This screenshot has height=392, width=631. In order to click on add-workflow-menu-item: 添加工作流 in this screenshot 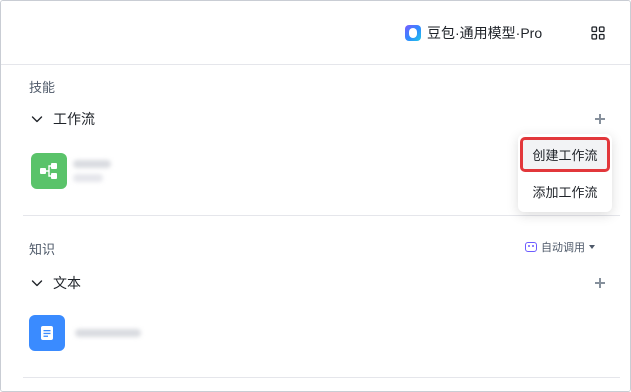, I will do `click(565, 191)`.